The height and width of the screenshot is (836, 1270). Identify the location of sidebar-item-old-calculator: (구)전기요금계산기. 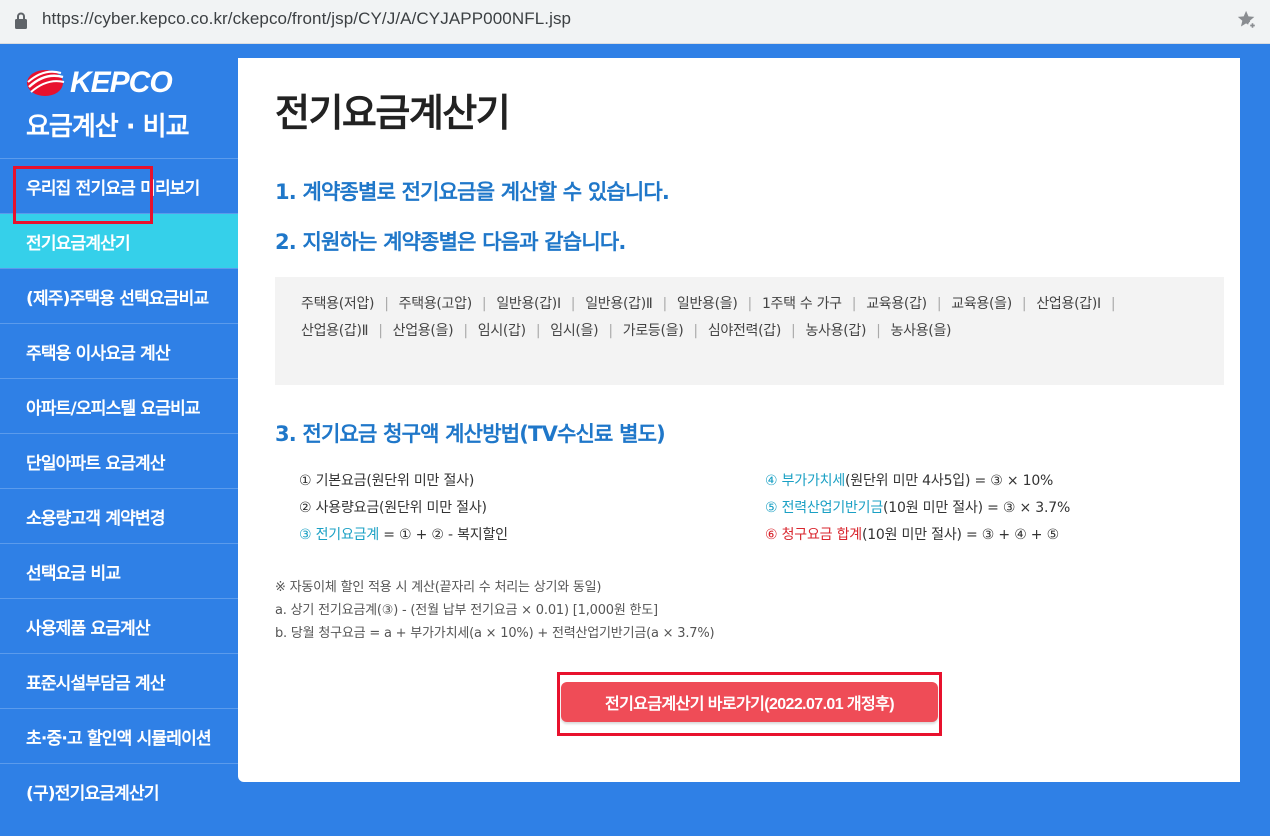
(119, 790).